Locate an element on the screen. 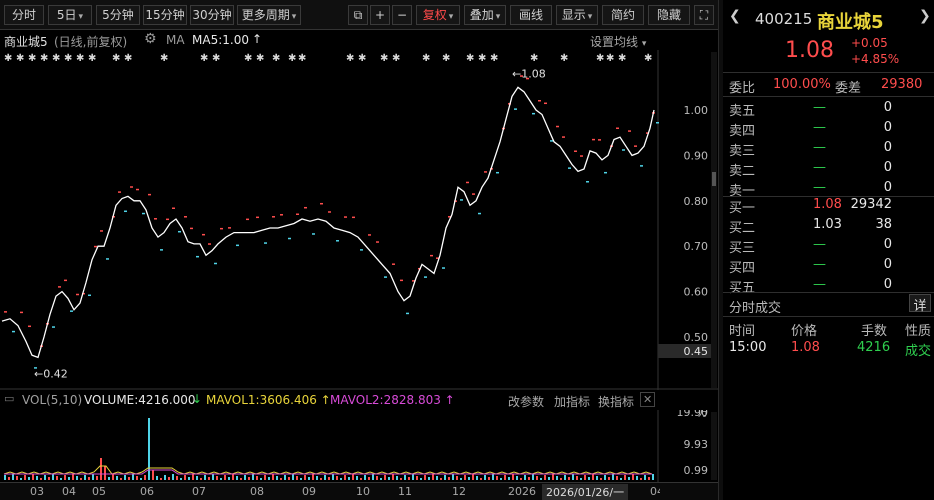  hide-button: 隐藏 is located at coordinates (669, 15).